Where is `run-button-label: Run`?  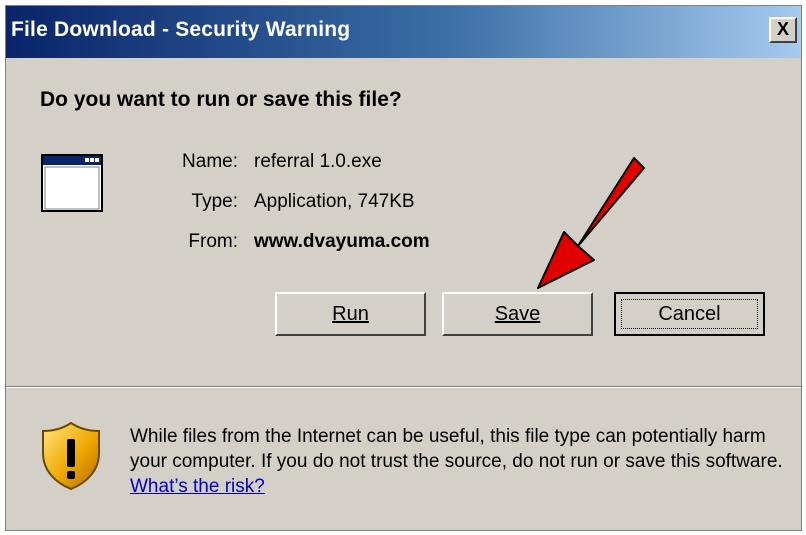
run-button-label: Run is located at coordinates (350, 314).